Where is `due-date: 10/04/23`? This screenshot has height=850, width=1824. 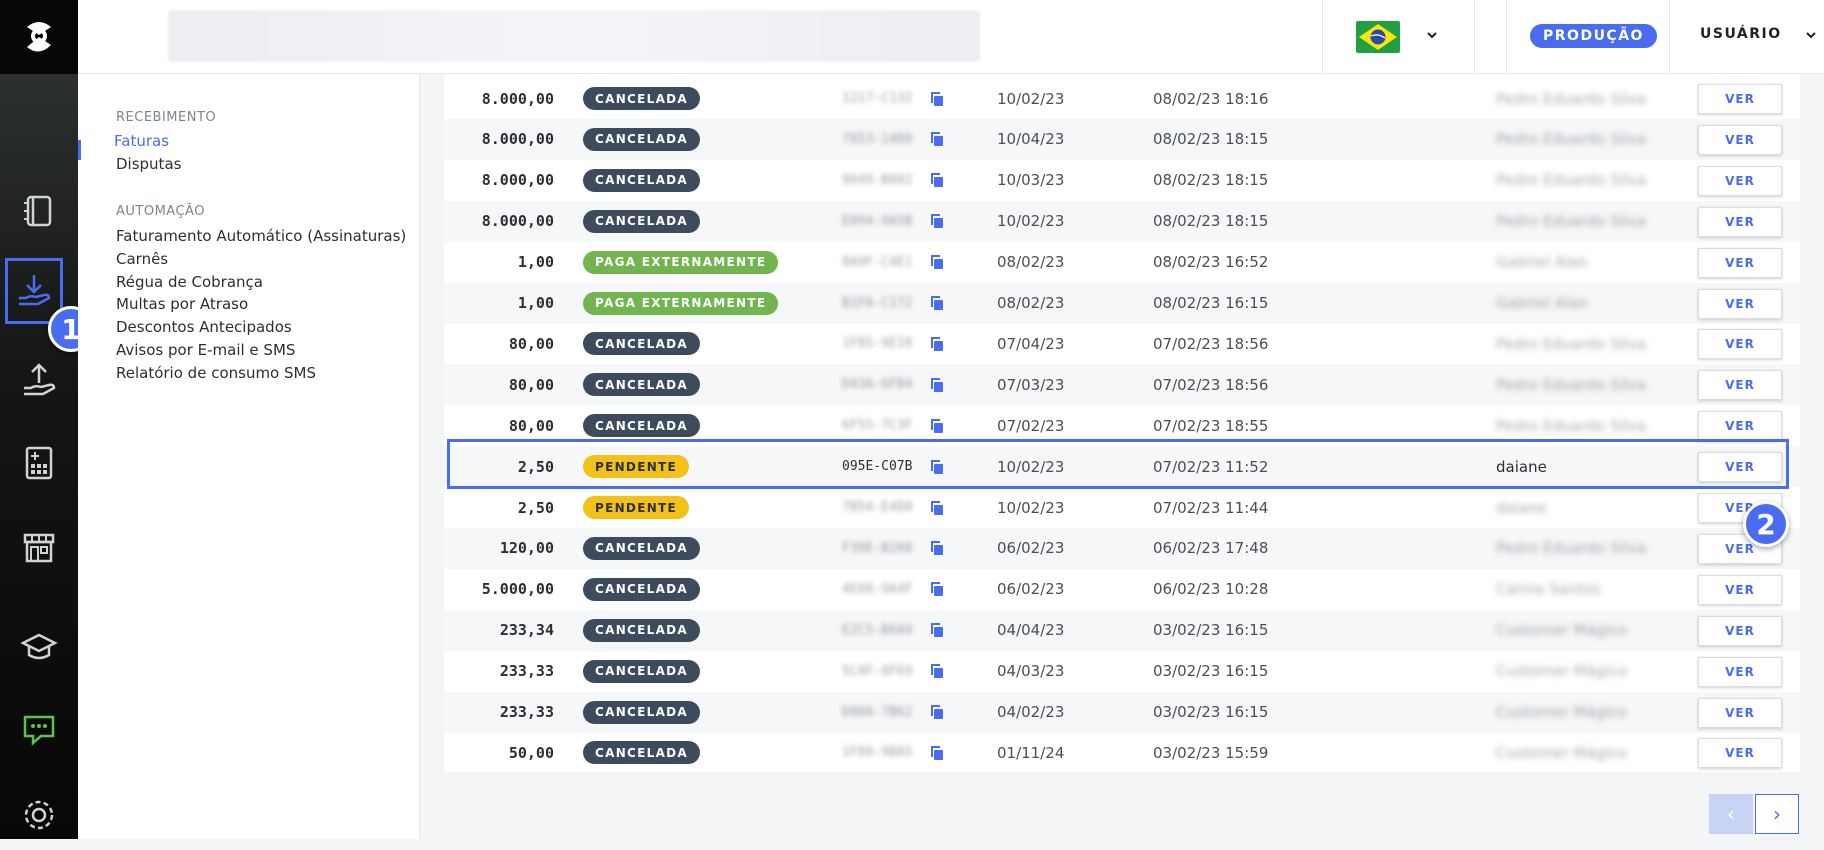 due-date: 10/04/23 is located at coordinates (1031, 139).